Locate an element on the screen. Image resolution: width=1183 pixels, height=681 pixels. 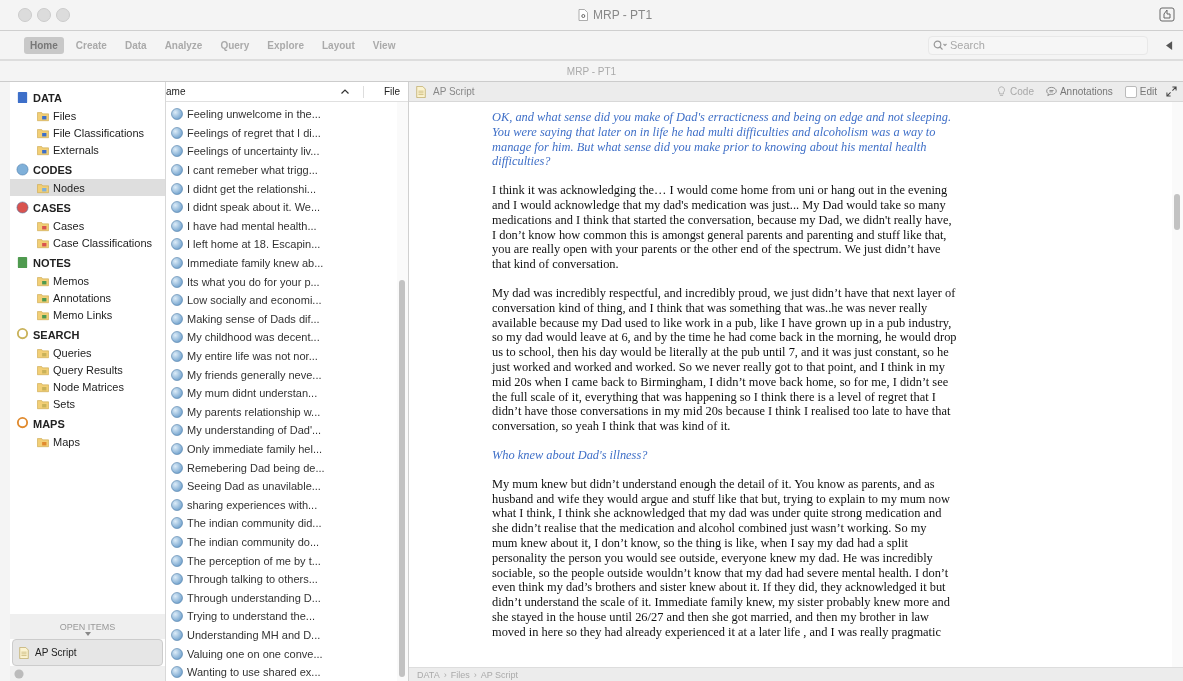
search-box: Search is located at coordinates (1038, 45).